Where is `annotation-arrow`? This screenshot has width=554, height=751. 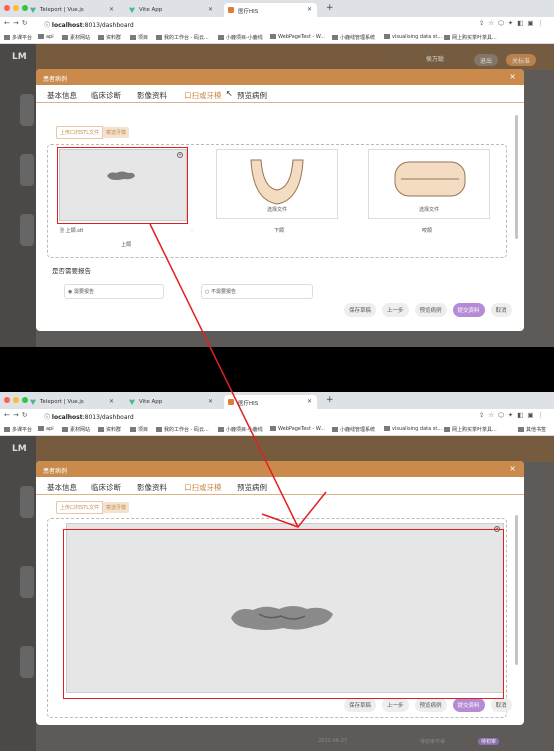
annotation-arrow is located at coordinates (238, 375).